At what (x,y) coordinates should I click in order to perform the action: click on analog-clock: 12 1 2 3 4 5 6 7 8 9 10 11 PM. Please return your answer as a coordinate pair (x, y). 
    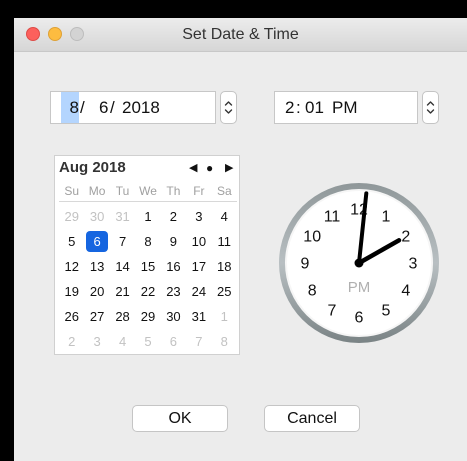
    Looking at the image, I should click on (359, 263).